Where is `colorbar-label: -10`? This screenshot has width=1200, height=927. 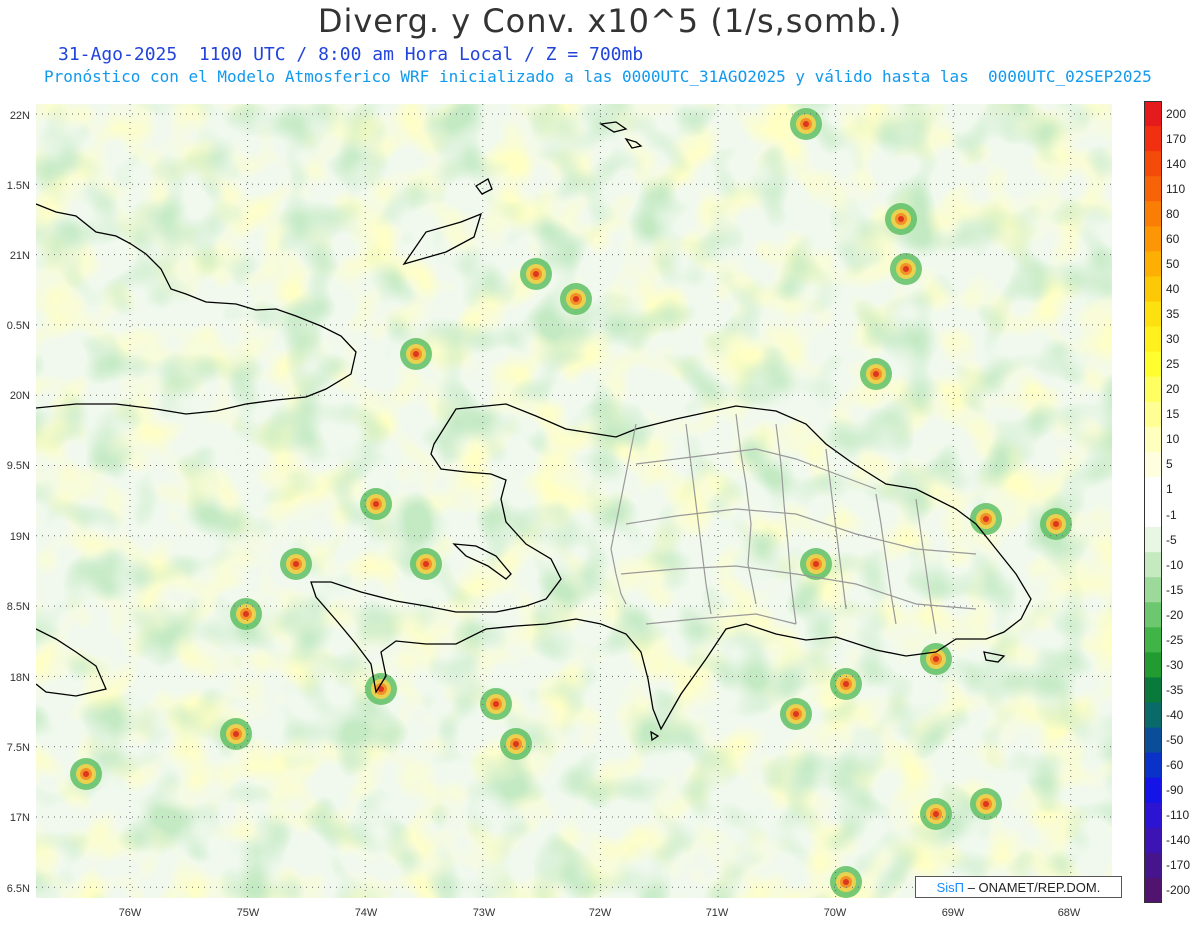
colorbar-label: -10 is located at coordinates (1175, 564).